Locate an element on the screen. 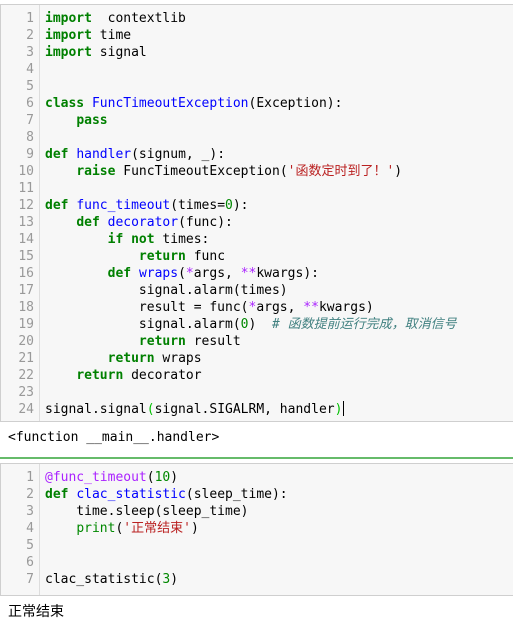  code-text: signal.alarm(0) # 函数提前运行完成，取消信号 is located at coordinates (251, 324).